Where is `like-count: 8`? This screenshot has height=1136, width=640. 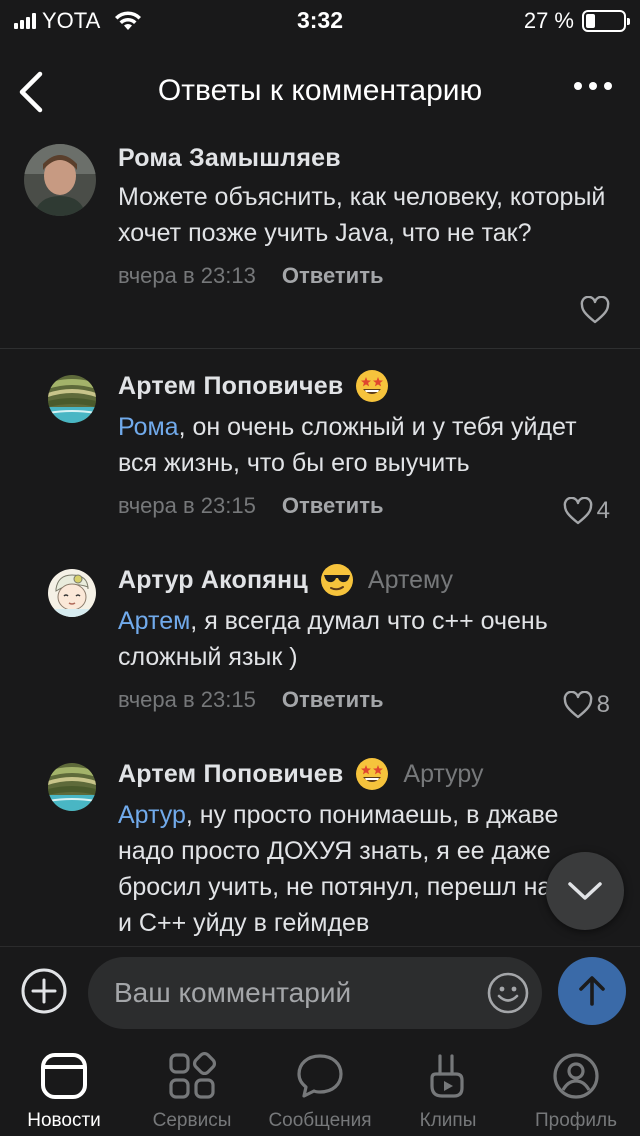 like-count: 8 is located at coordinates (603, 704).